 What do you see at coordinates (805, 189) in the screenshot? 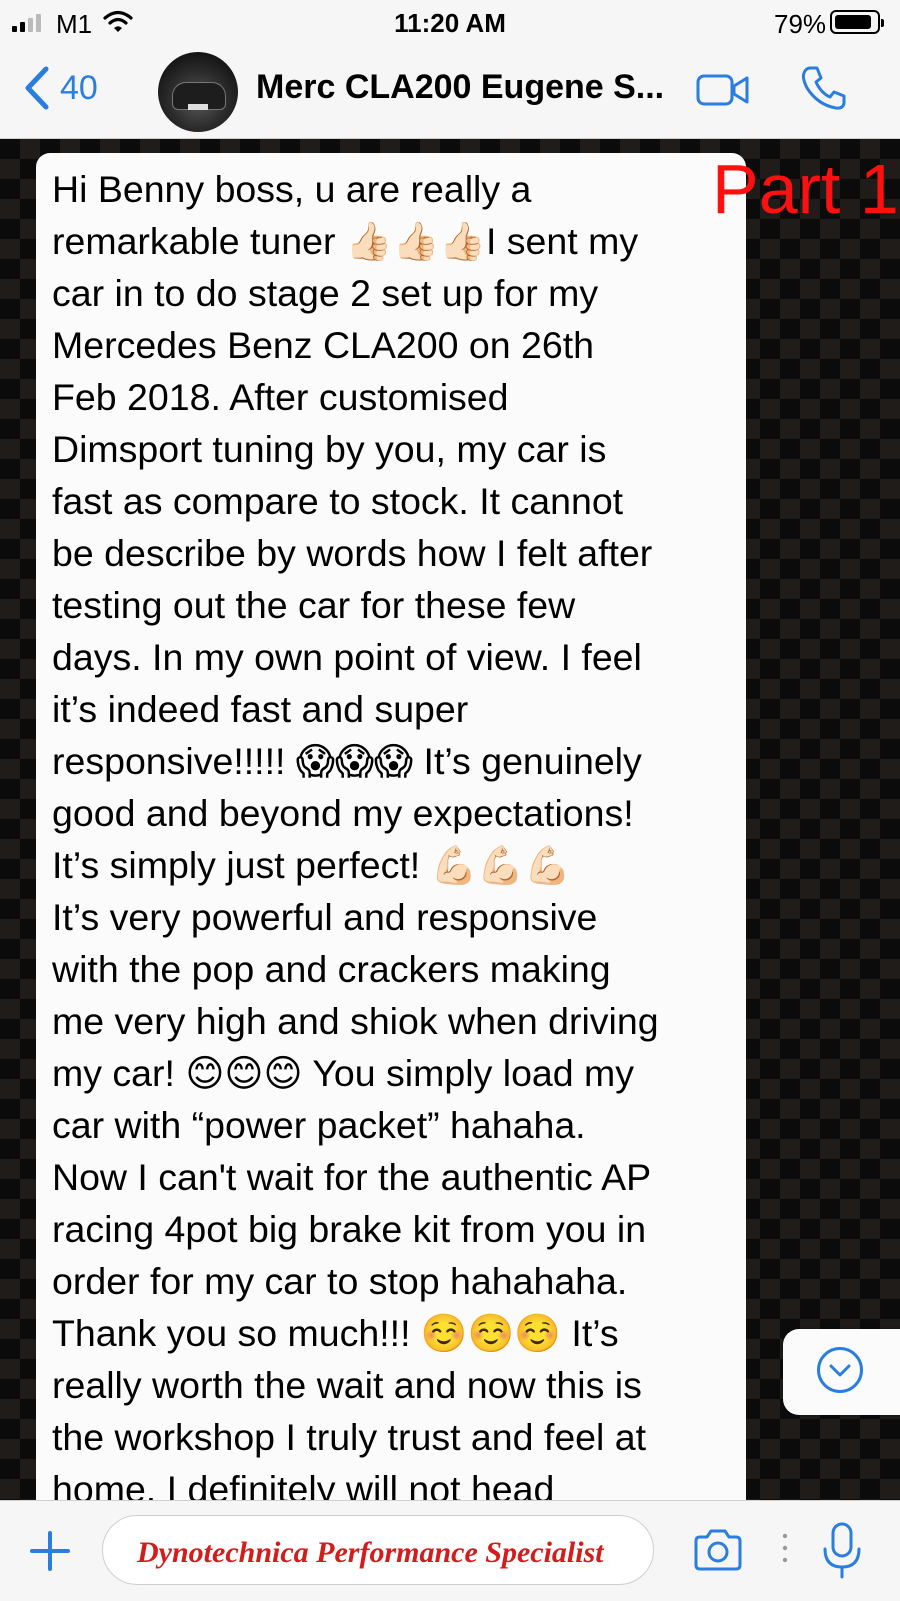
I see `part-label: Part 1` at bounding box center [805, 189].